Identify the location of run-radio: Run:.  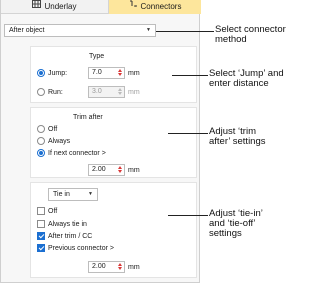
(50, 92).